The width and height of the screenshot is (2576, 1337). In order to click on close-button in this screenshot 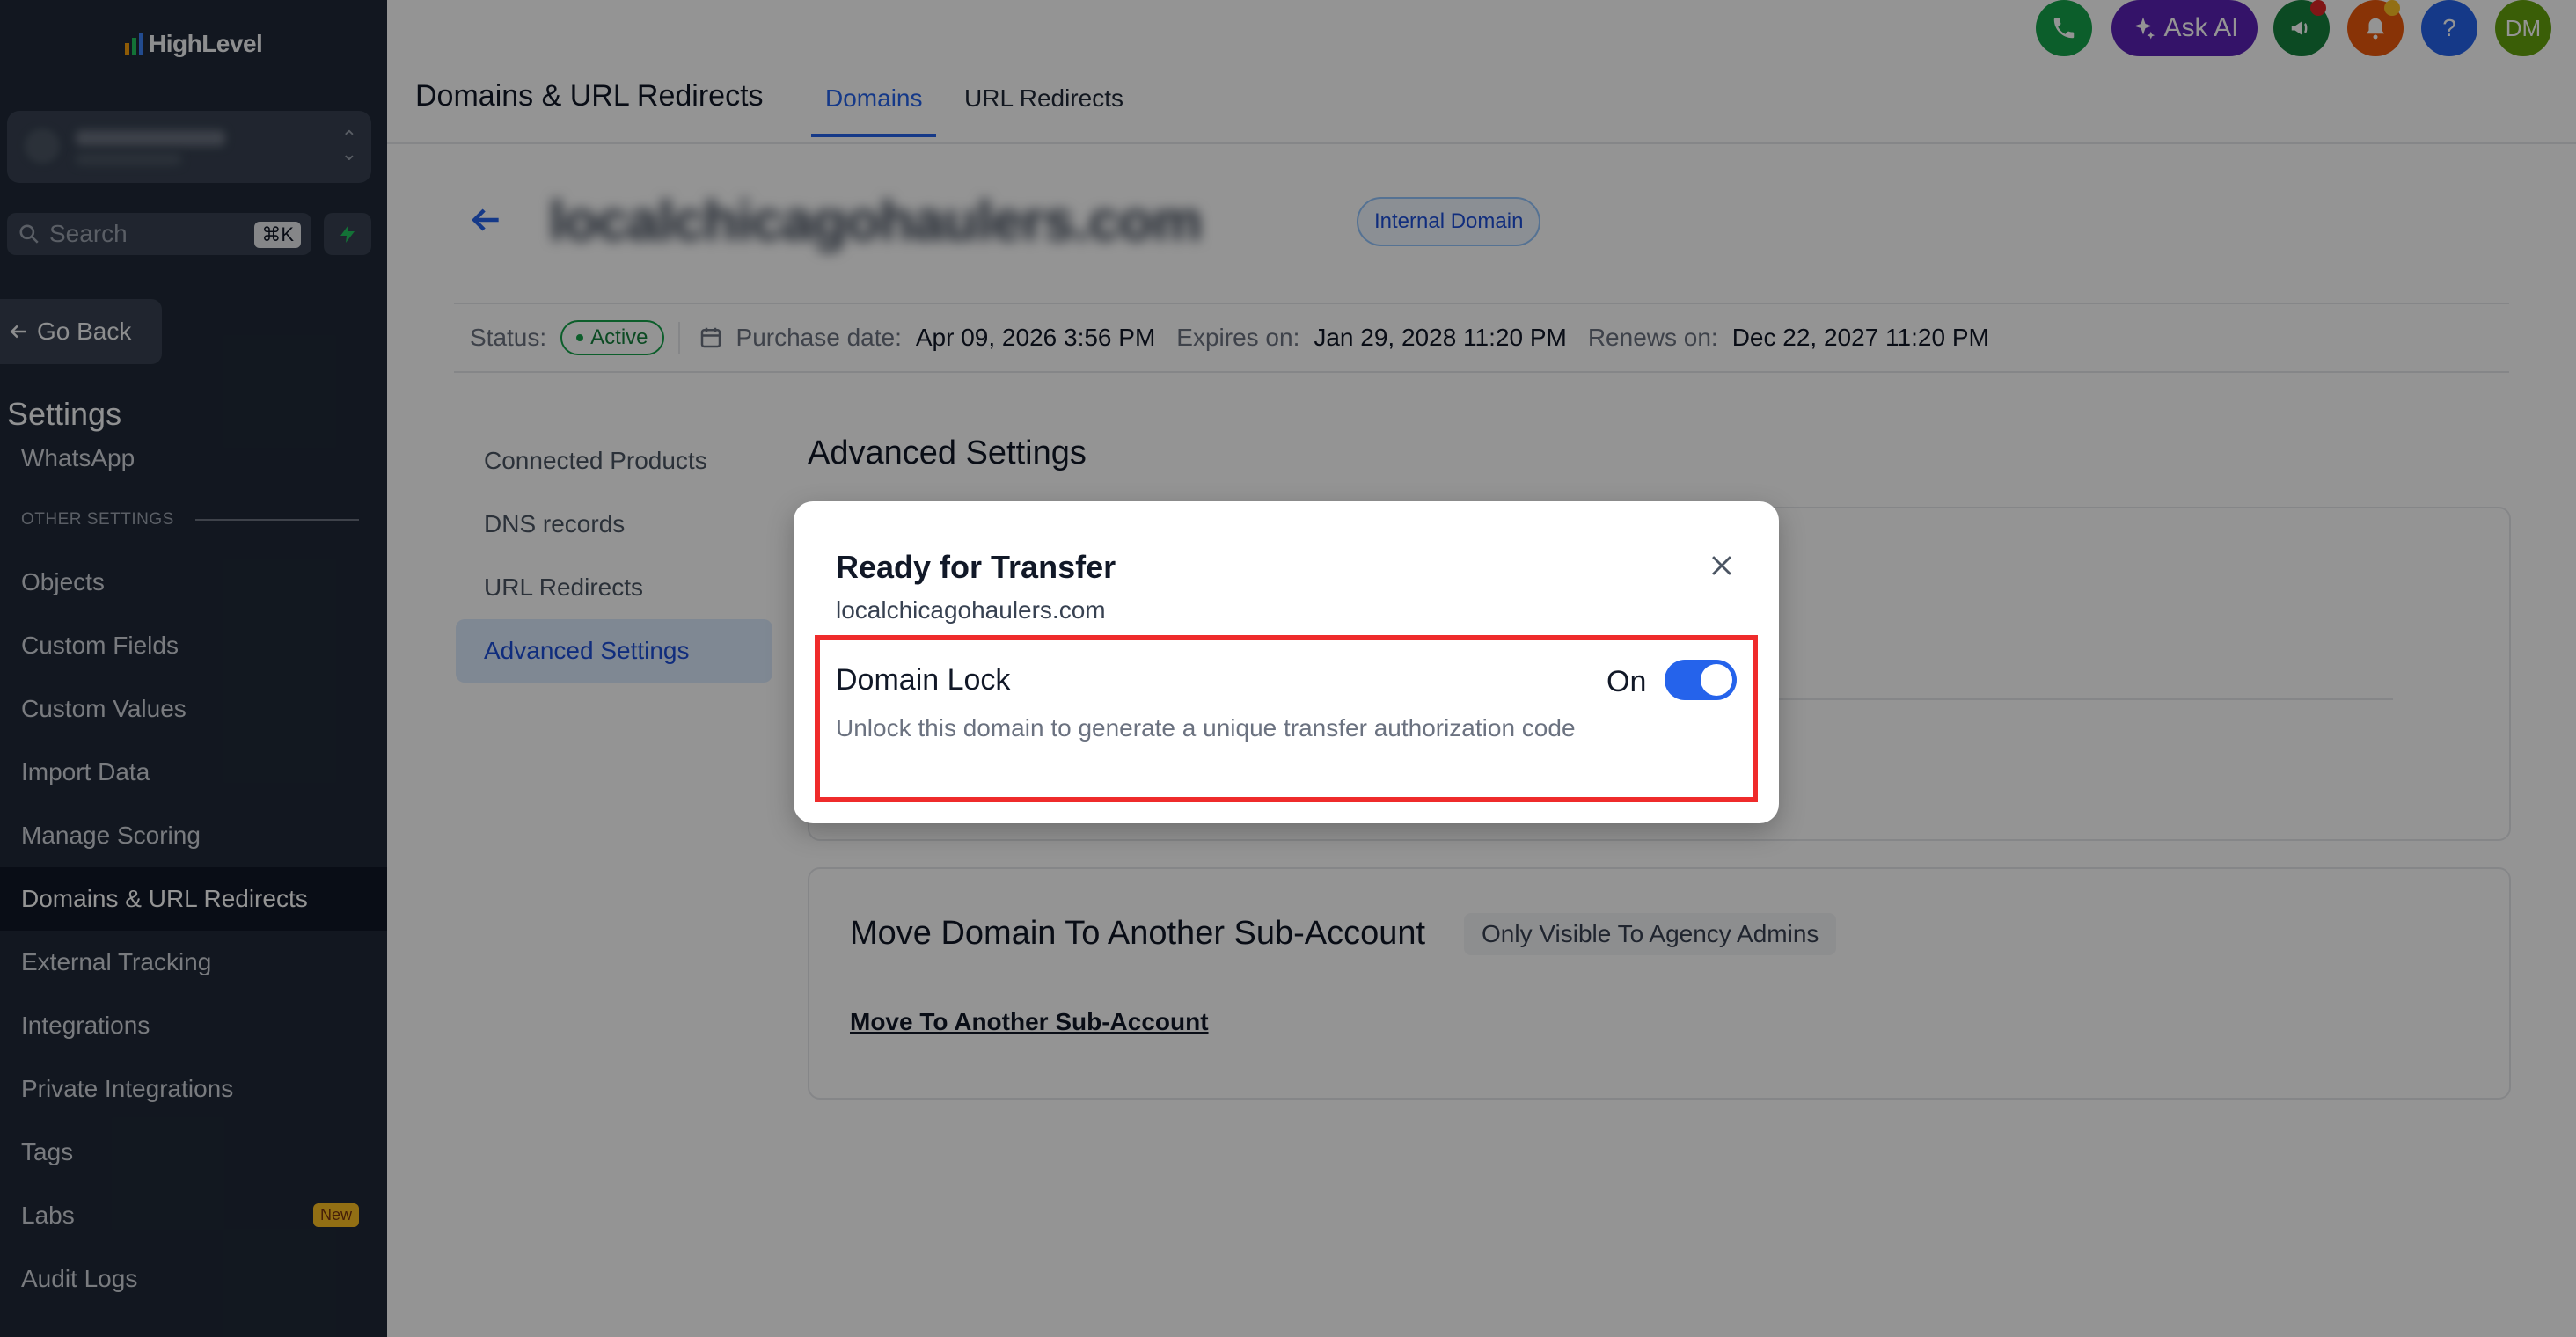, I will do `click(1722, 568)`.